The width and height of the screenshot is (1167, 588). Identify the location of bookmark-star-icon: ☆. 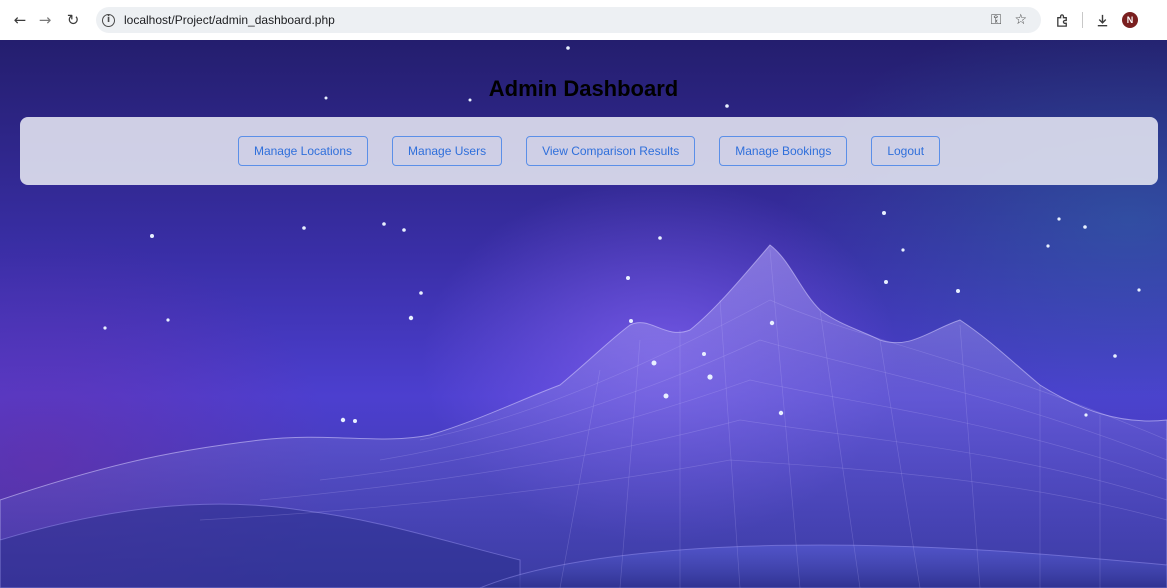
(1020, 20).